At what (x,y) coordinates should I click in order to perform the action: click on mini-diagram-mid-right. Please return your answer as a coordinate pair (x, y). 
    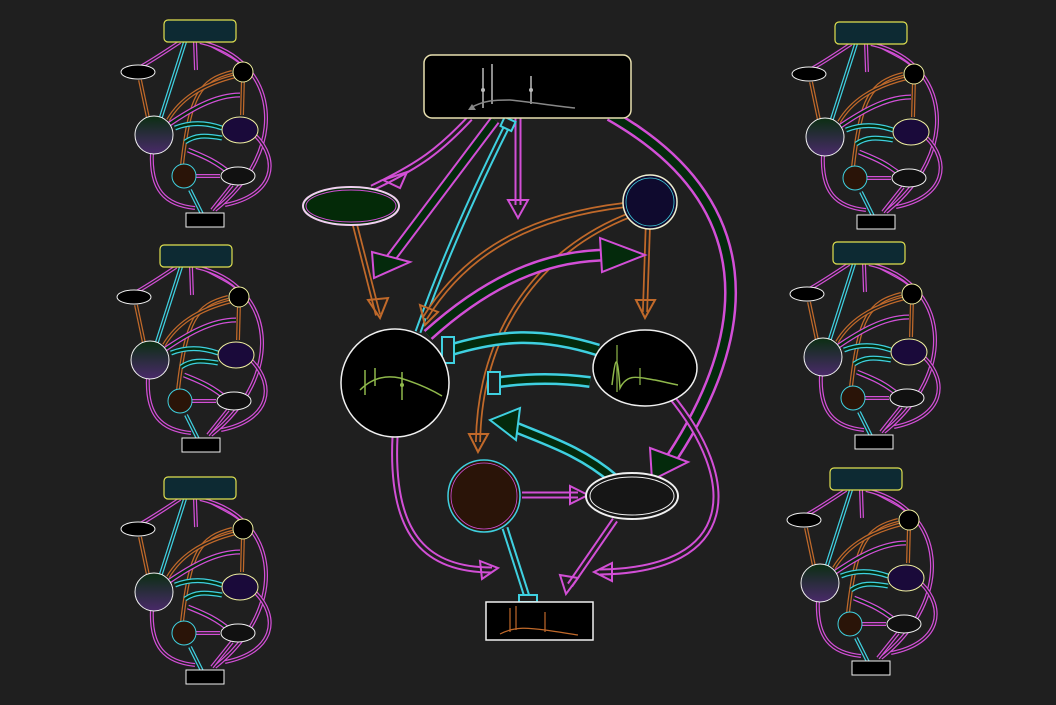
    Looking at the image, I should click on (864, 345).